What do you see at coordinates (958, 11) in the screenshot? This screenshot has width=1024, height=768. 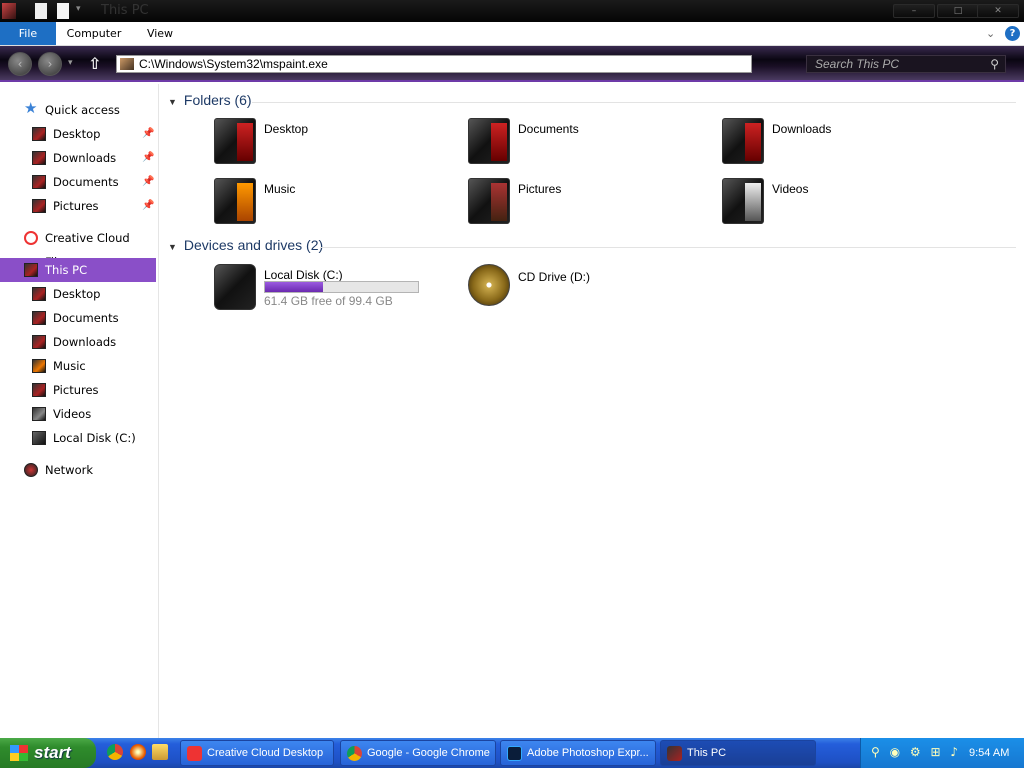 I see `maximize-button: □` at bounding box center [958, 11].